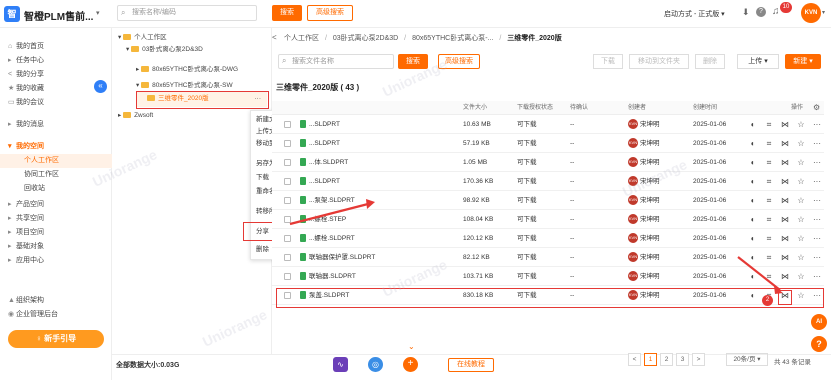 This screenshot has width=831, height=380. What do you see at coordinates (329, 214) in the screenshot?
I see `arrow-to-share-menu` at bounding box center [329, 214].